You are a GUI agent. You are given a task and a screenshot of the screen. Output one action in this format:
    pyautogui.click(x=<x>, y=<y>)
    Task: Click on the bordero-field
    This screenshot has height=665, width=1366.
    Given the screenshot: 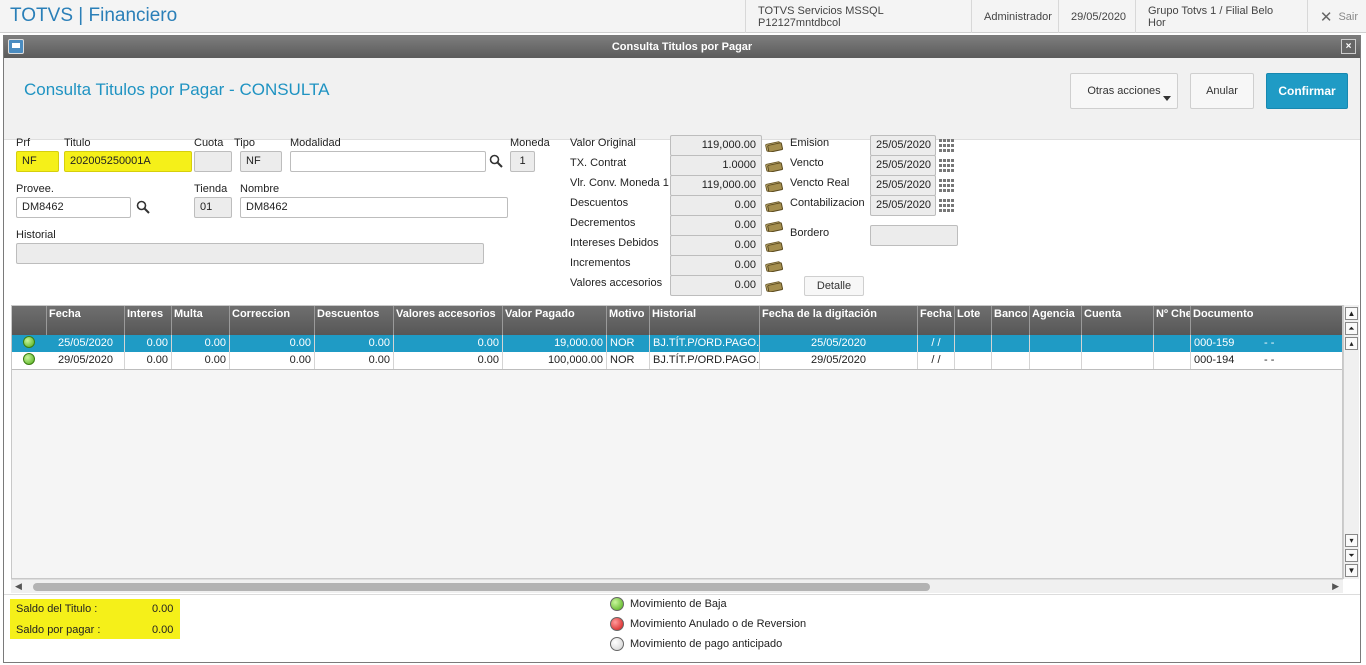 What is the action you would take?
    pyautogui.click(x=914, y=235)
    